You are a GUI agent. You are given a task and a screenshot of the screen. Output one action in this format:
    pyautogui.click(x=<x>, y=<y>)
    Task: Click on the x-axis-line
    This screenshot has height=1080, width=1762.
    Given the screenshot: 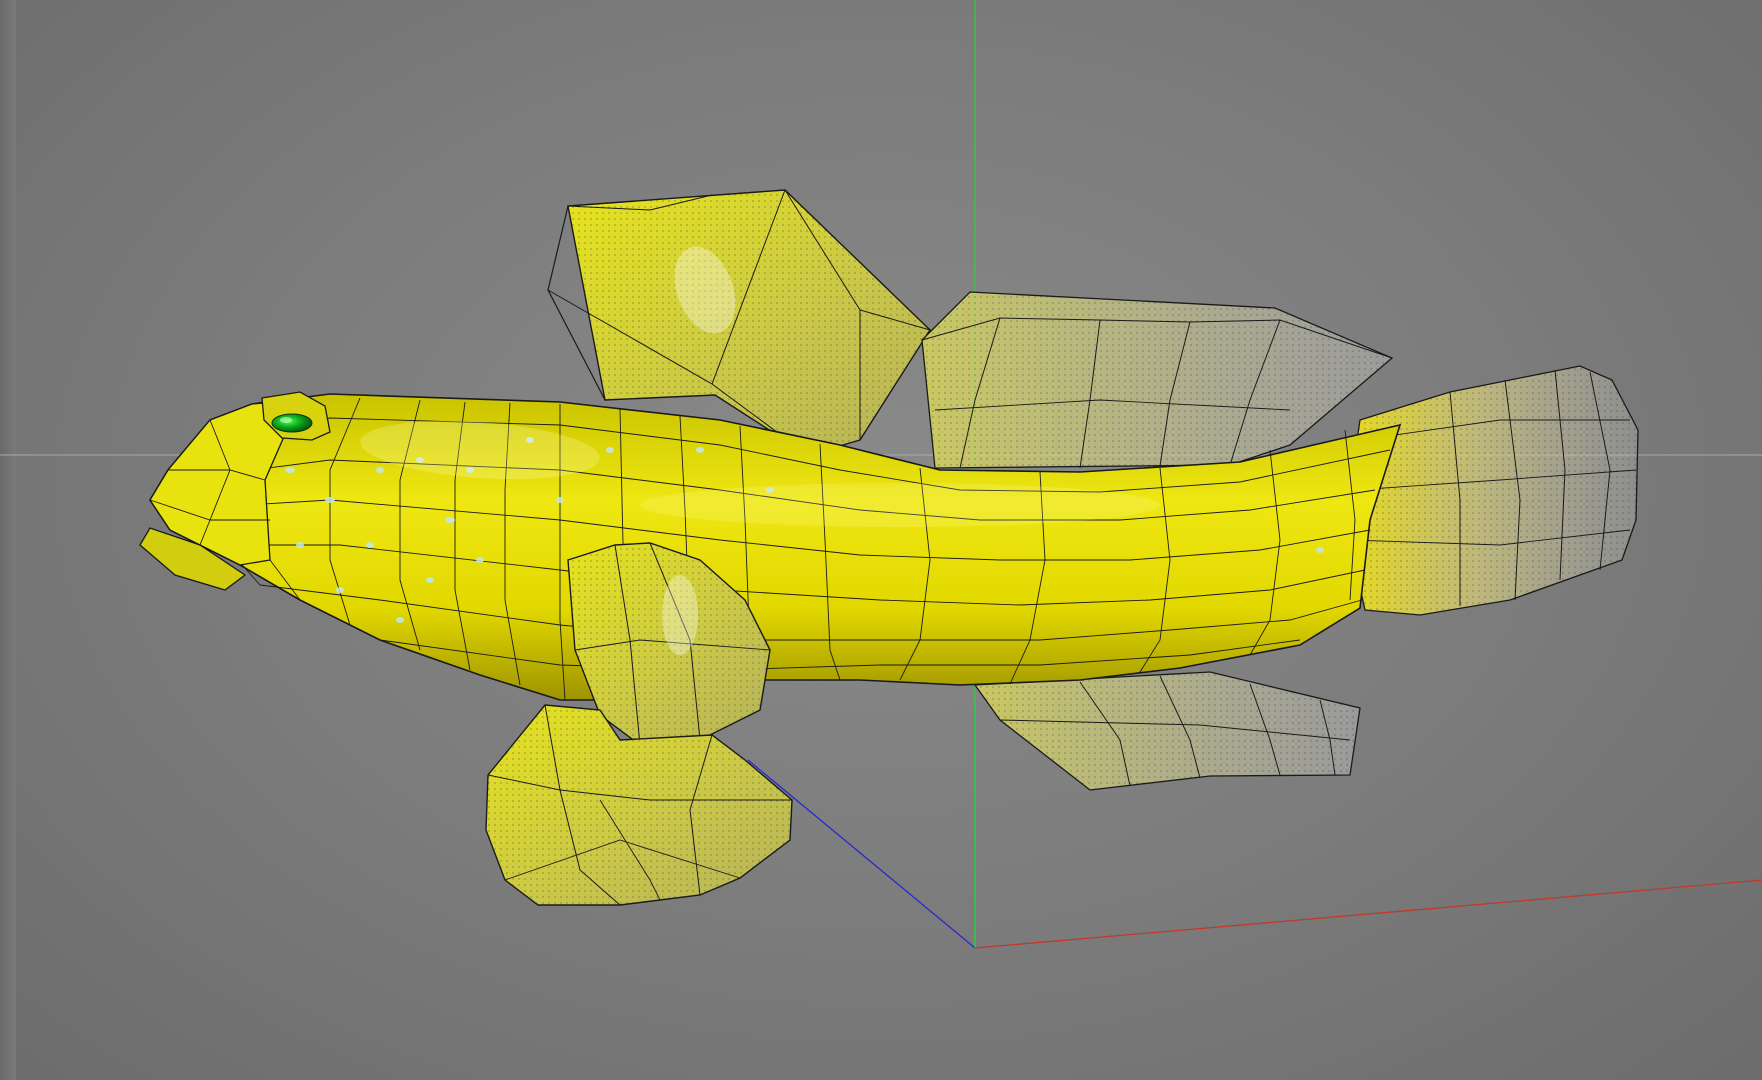 What is the action you would take?
    pyautogui.click(x=1368, y=914)
    